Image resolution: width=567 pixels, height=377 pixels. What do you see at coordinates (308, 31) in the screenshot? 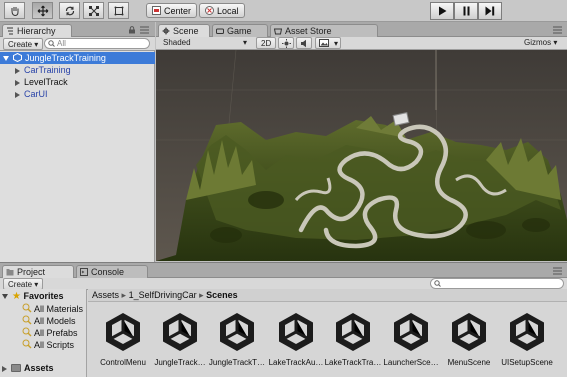
I see `tab-asset-store-label: Asset Store` at bounding box center [308, 31].